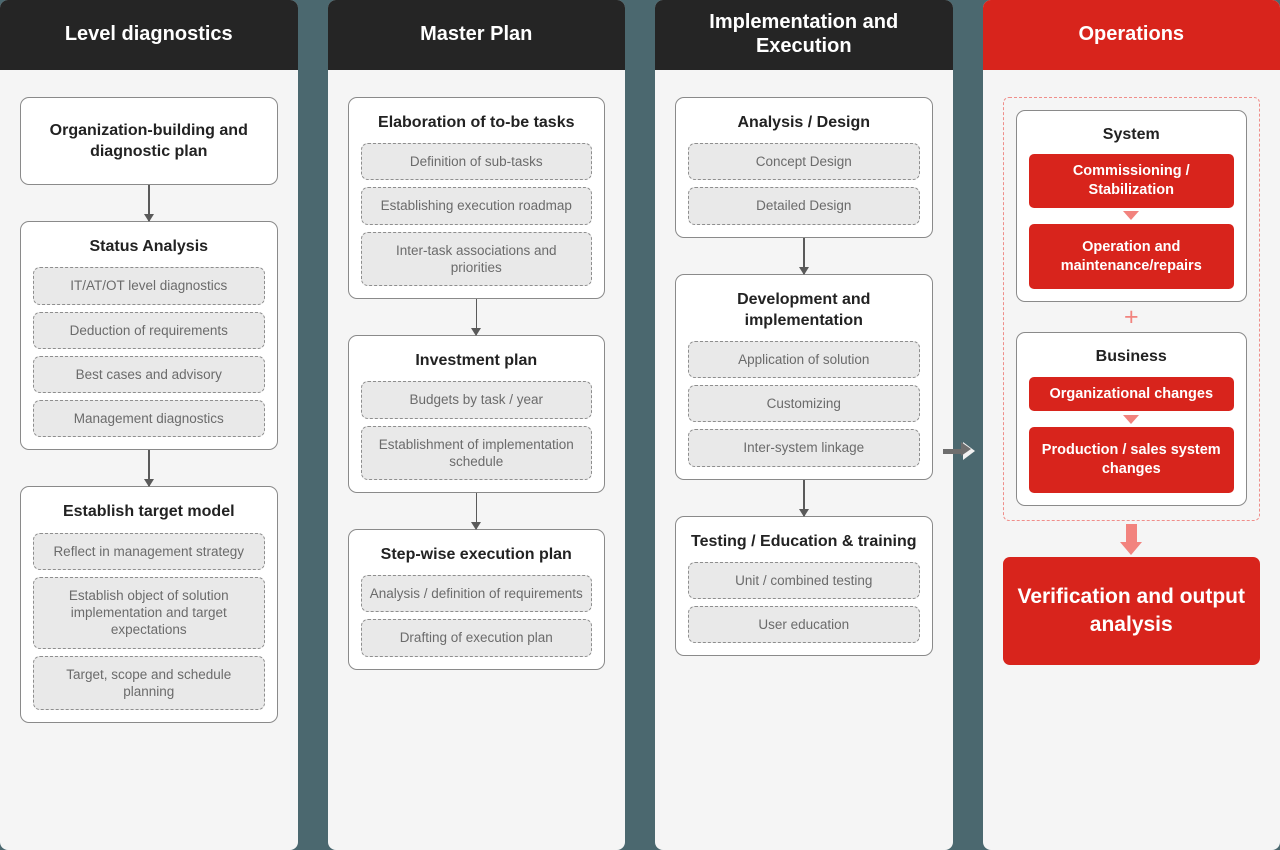 This screenshot has height=850, width=1280. I want to click on card-title: Analysis / Design, so click(804, 122).